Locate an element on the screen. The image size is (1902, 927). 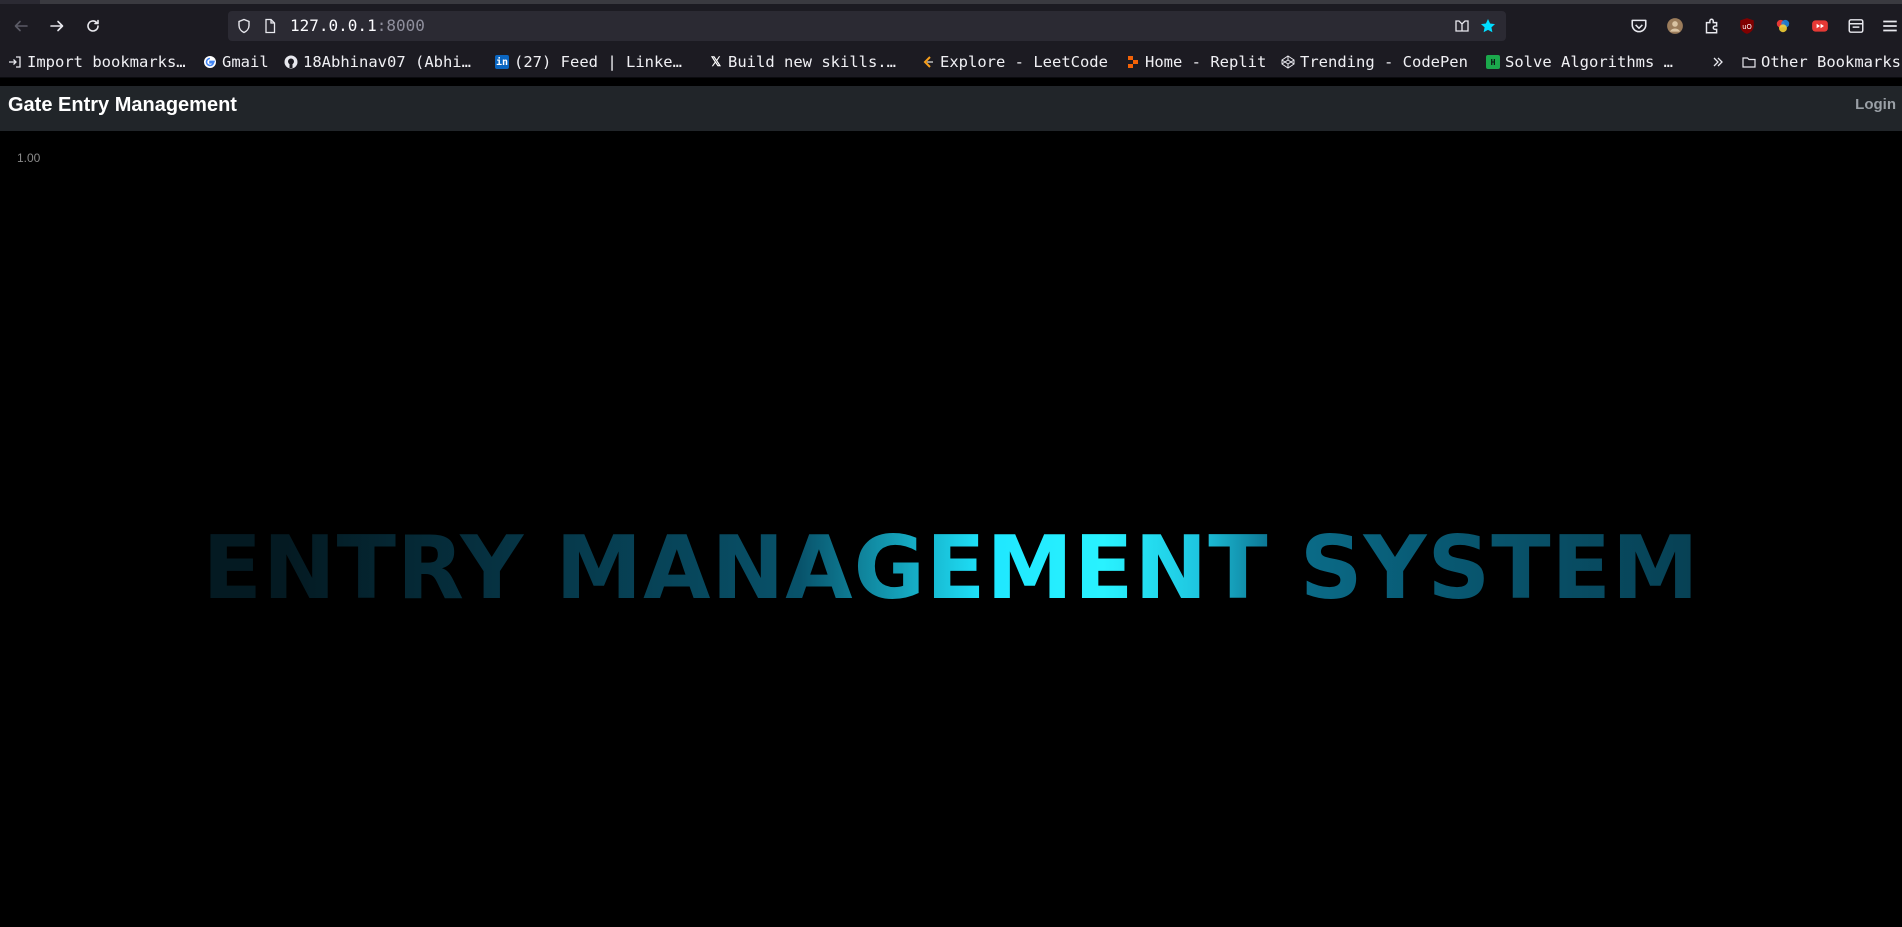
bookmark-codepen: Trending - CodePen is located at coordinates (1374, 62).